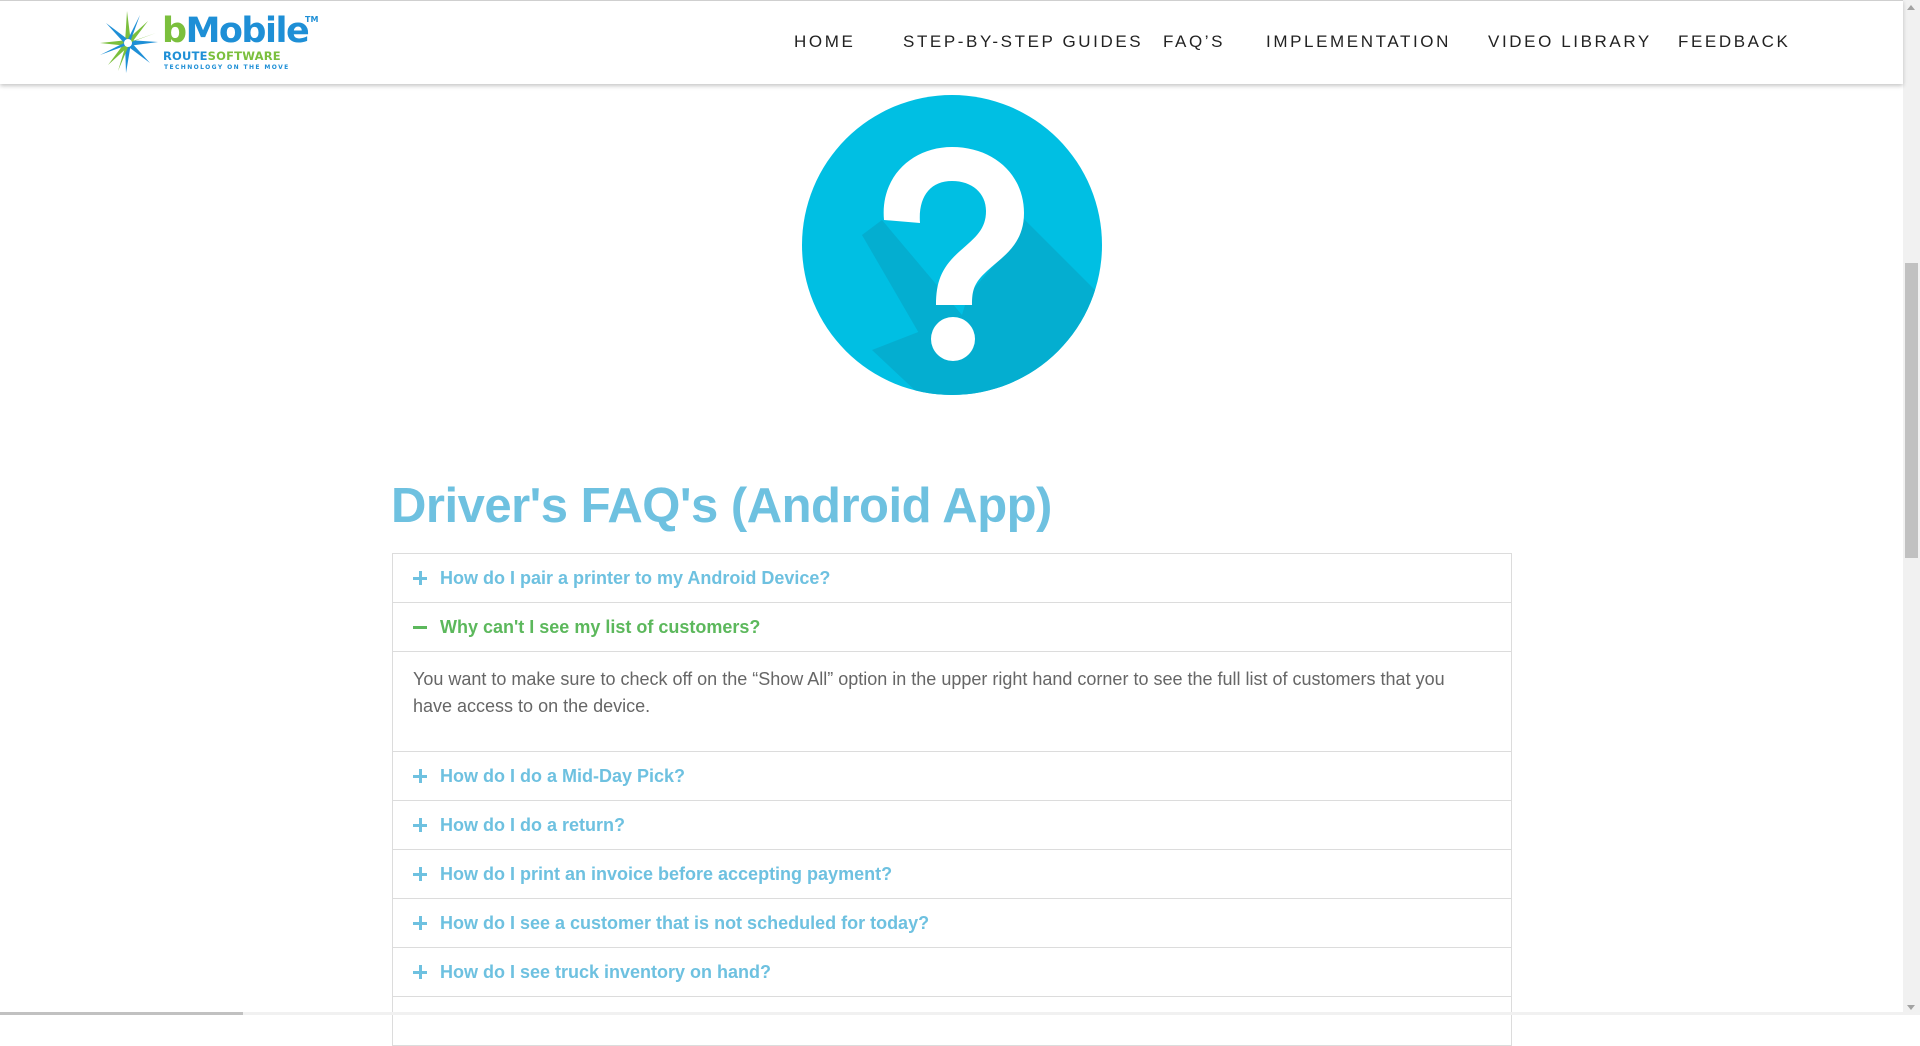  I want to click on faq-item-partial, so click(952, 1021).